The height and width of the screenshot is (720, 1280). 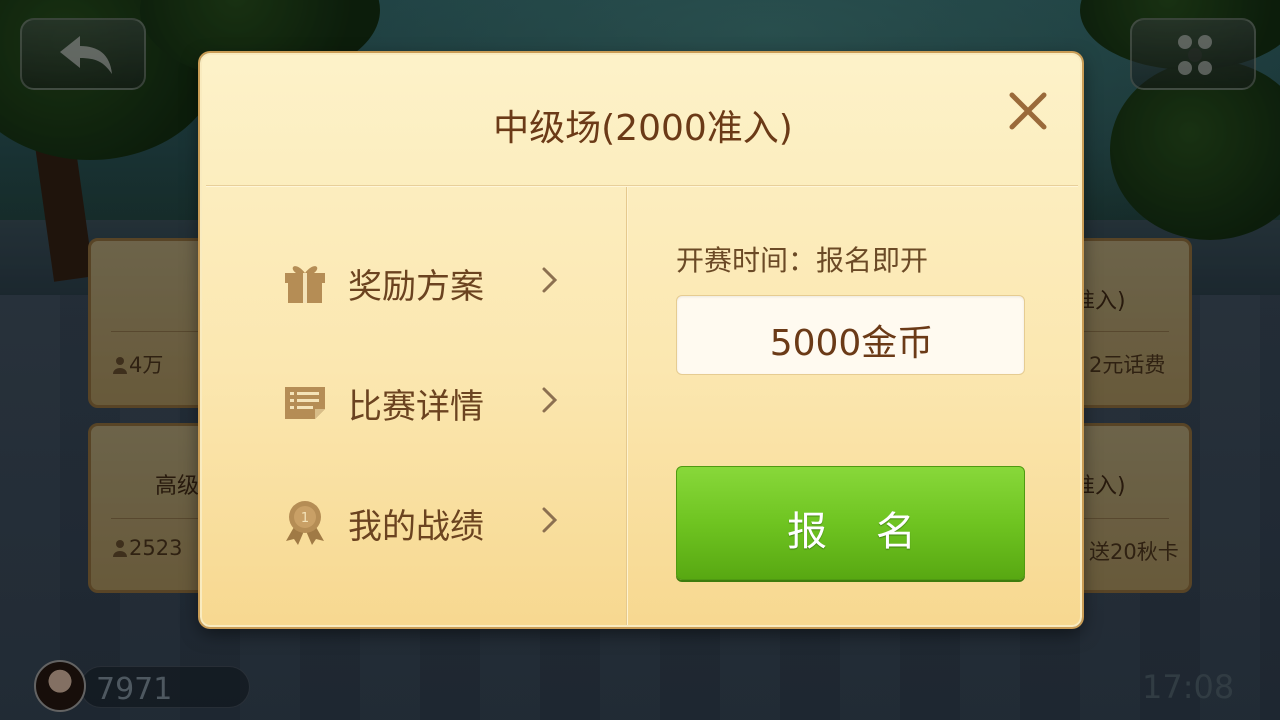 What do you see at coordinates (627, 406) in the screenshot?
I see `column-divider` at bounding box center [627, 406].